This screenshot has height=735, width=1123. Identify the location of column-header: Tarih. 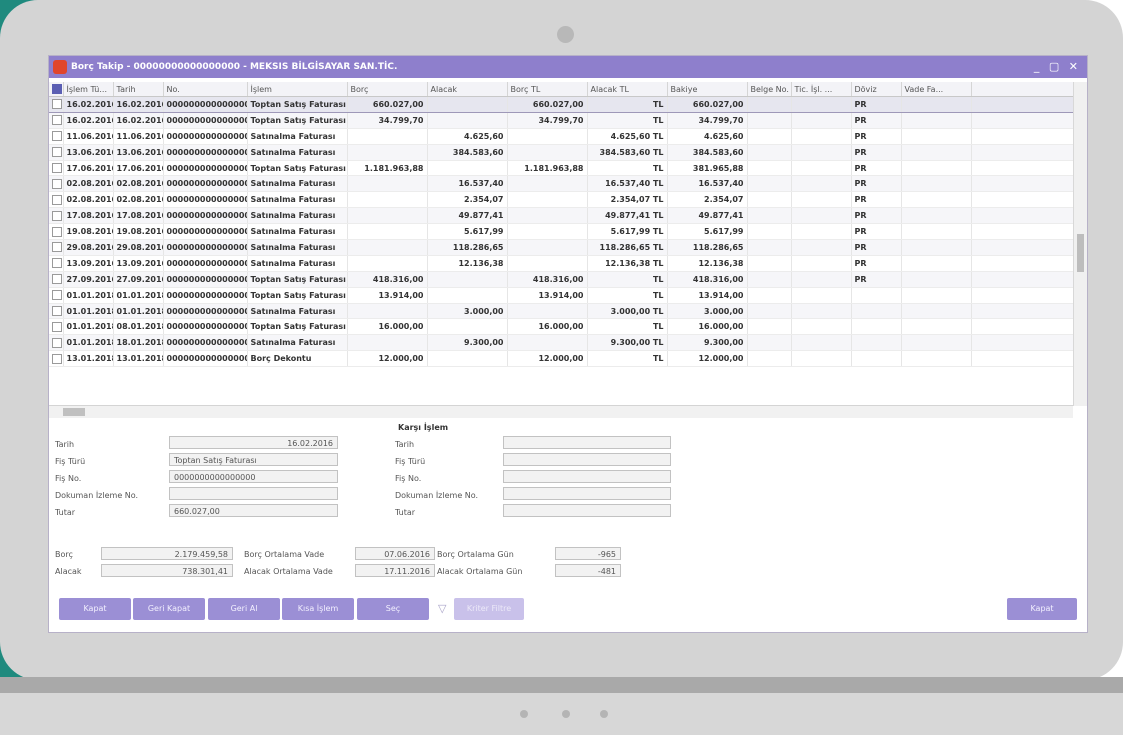
(138, 89).